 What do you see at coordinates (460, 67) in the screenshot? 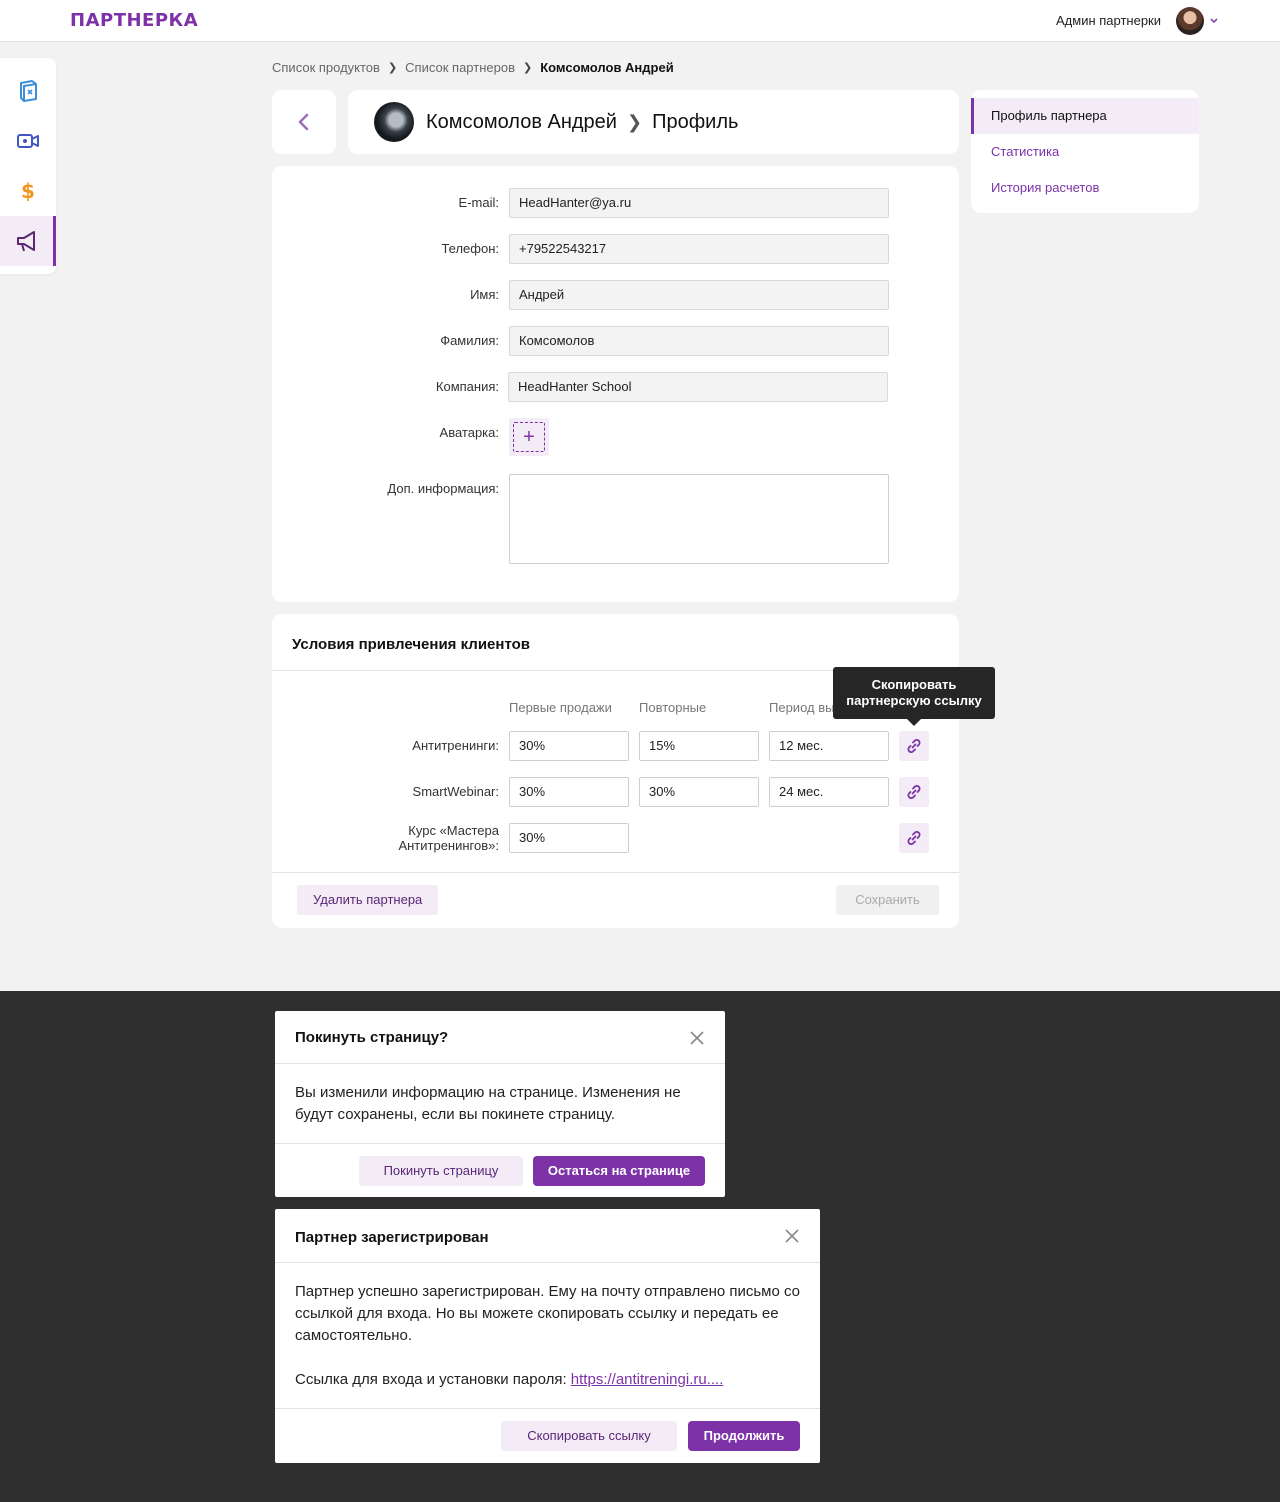
I see `breadcrumb-item-partners: Список партнеров` at bounding box center [460, 67].